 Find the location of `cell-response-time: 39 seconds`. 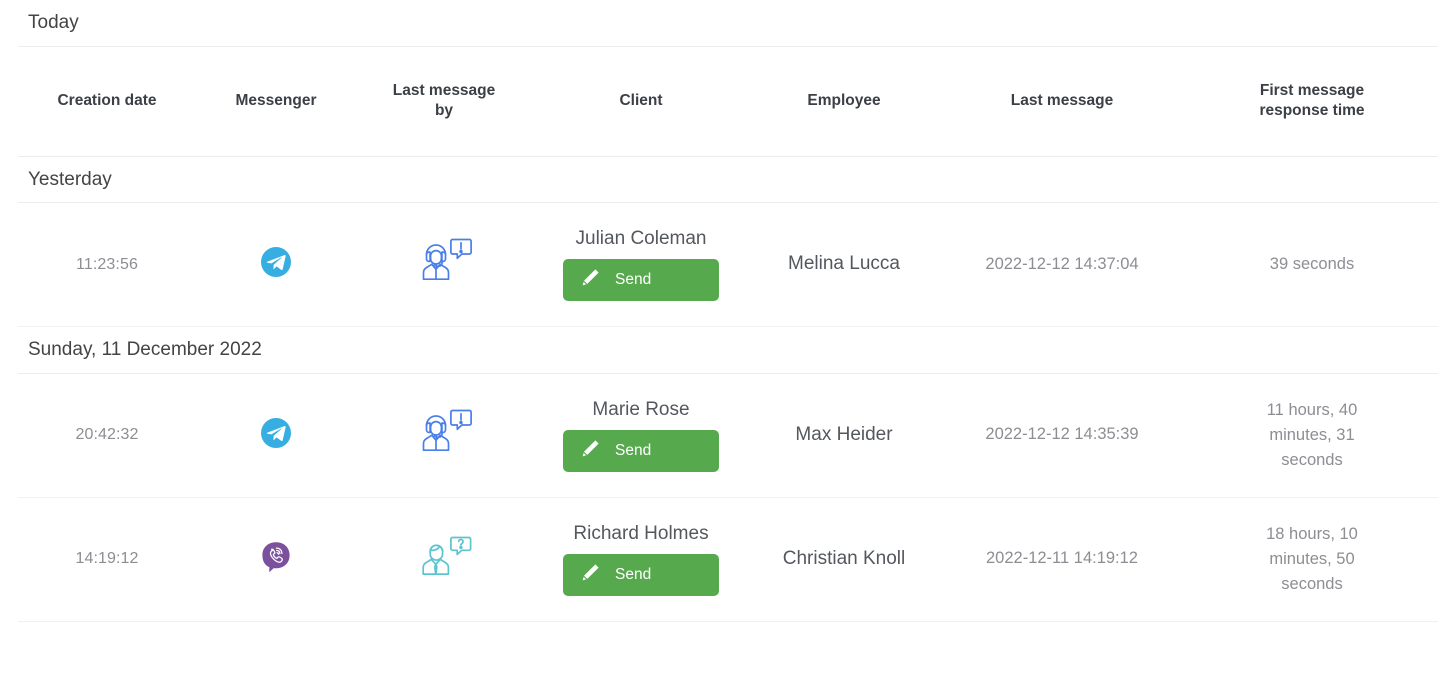

cell-response-time: 39 seconds is located at coordinates (1312, 265).